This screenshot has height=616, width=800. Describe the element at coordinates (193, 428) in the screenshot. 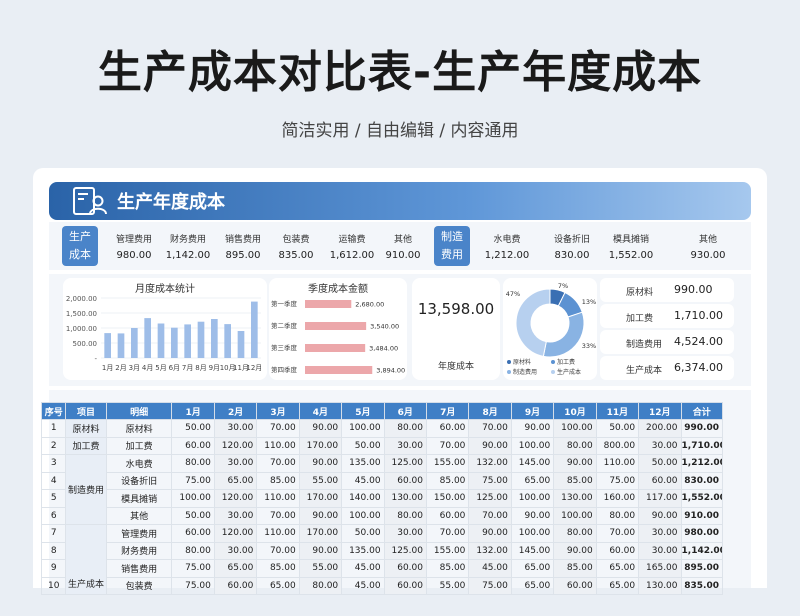

I see `value-cell: 50.00` at that location.